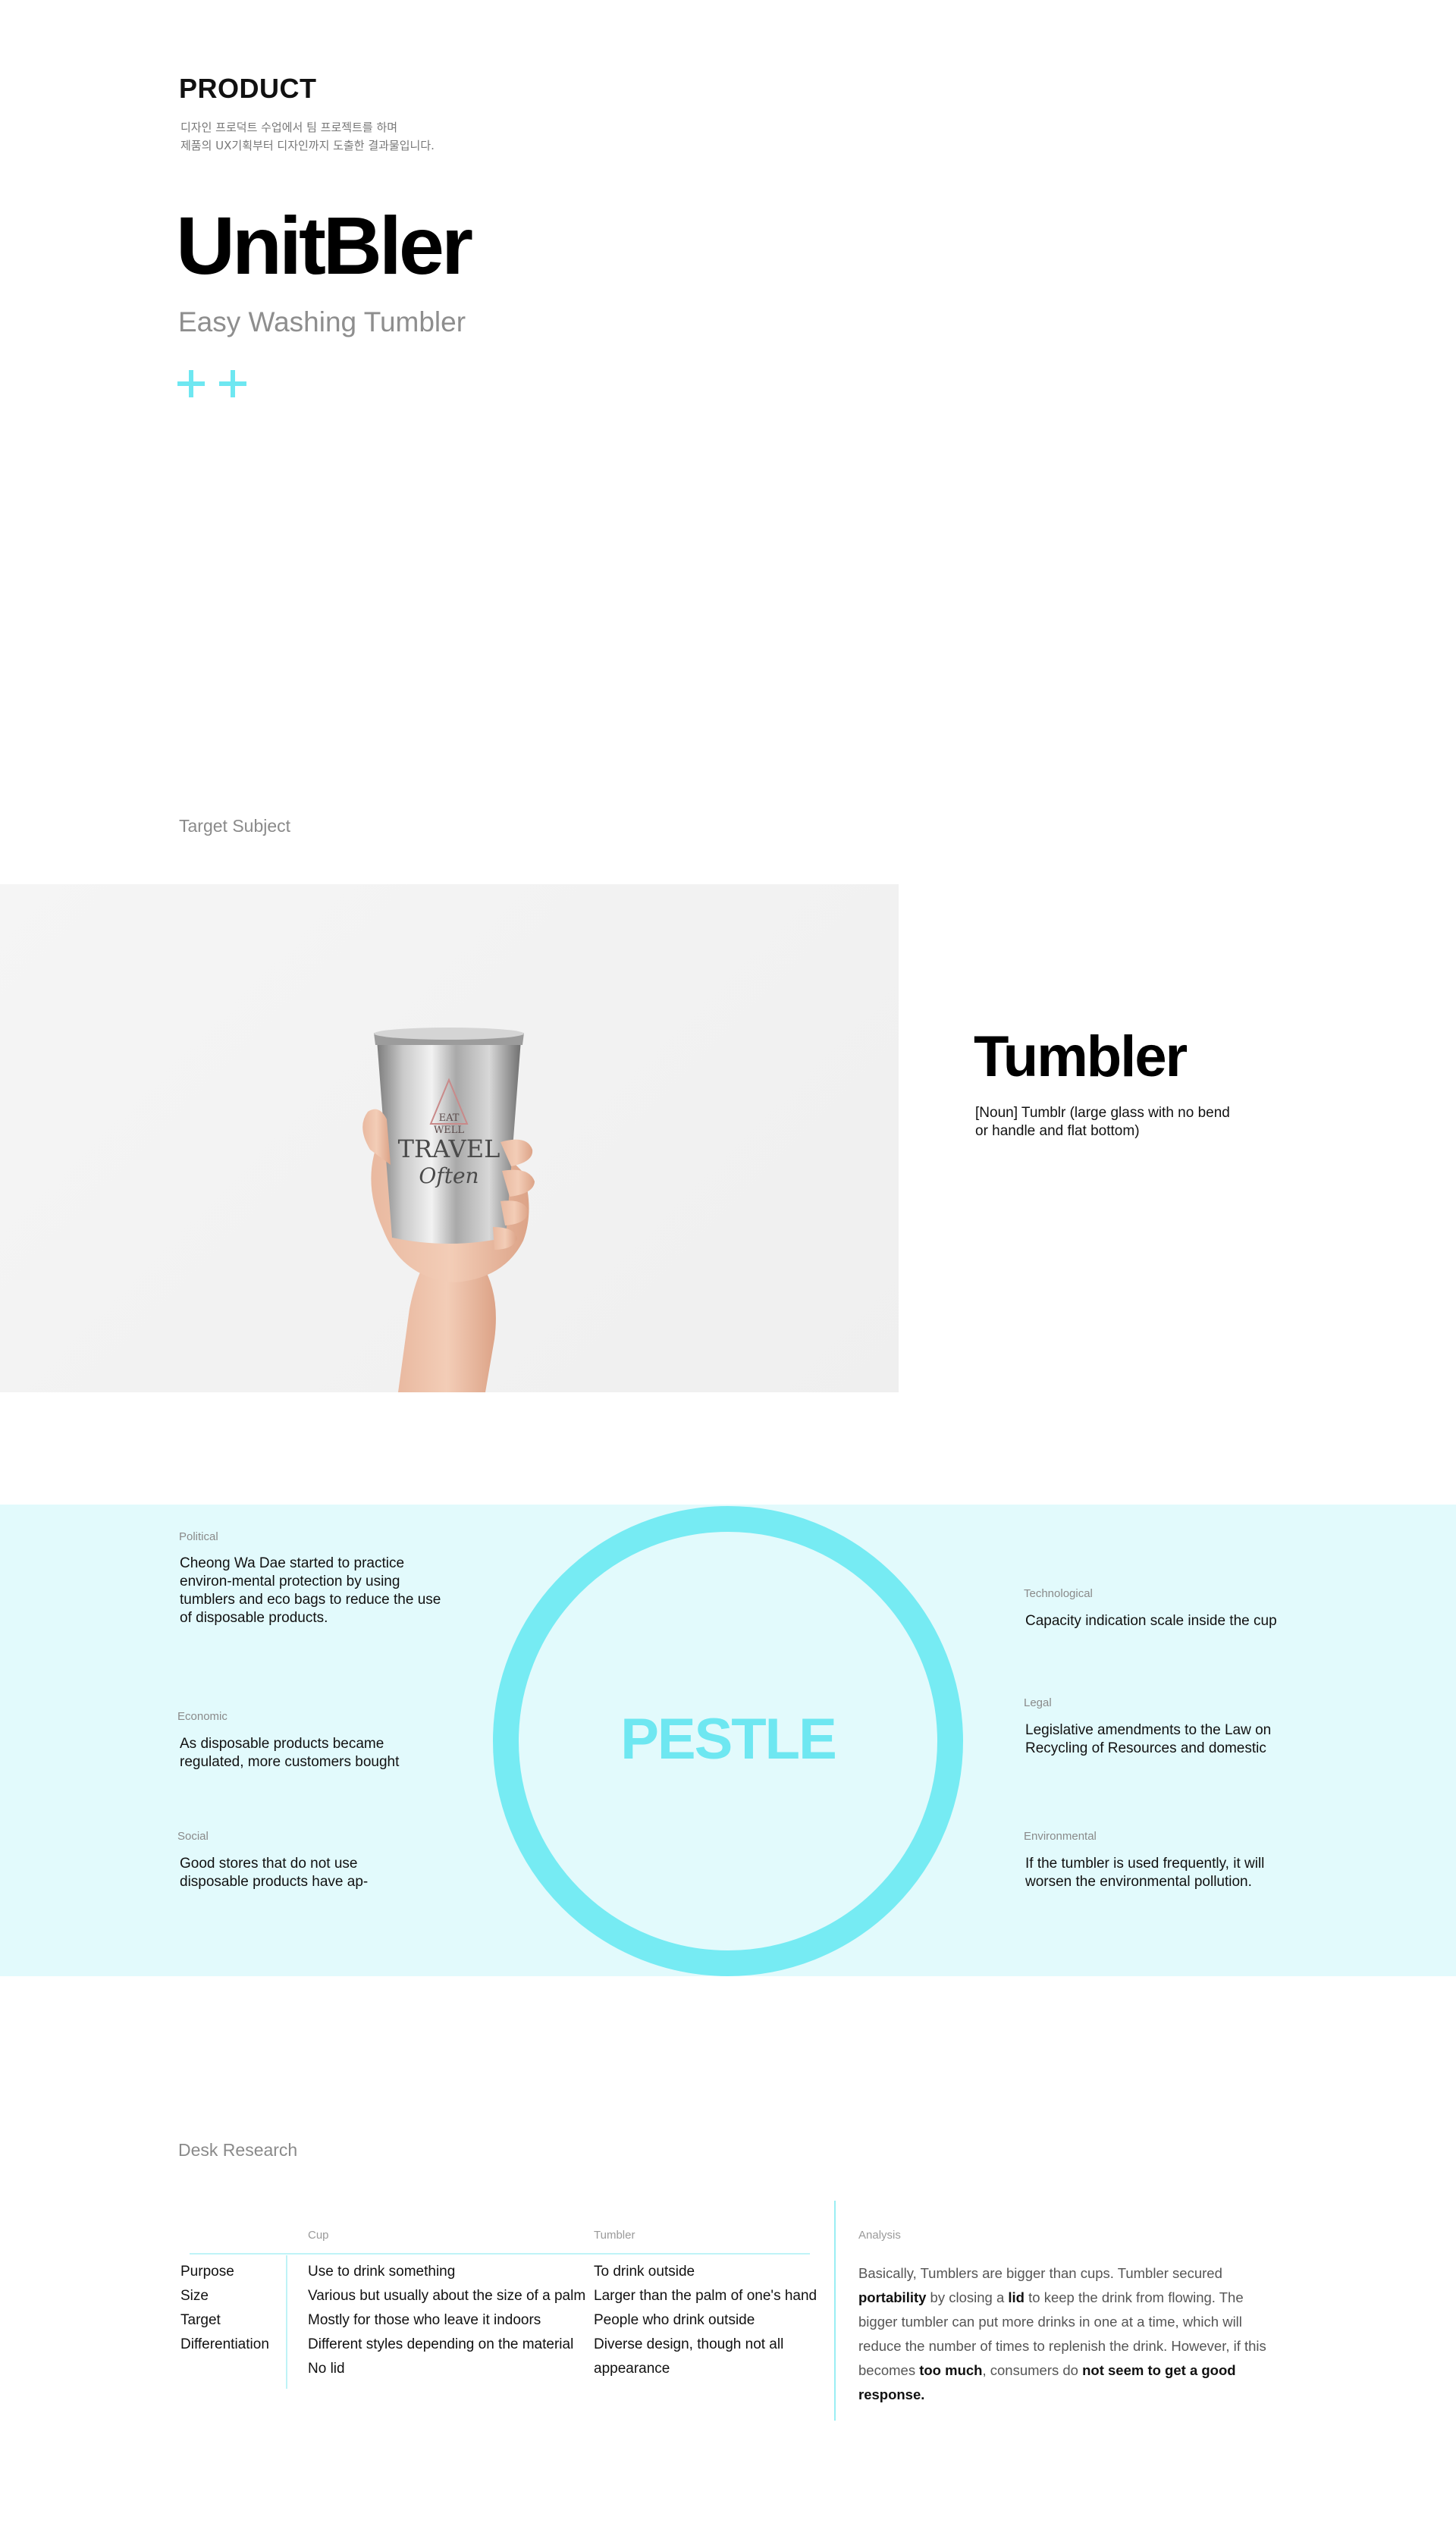 The height and width of the screenshot is (2548, 1456). I want to click on brand-tagline: Easy Washing Tumbler, so click(322, 321).